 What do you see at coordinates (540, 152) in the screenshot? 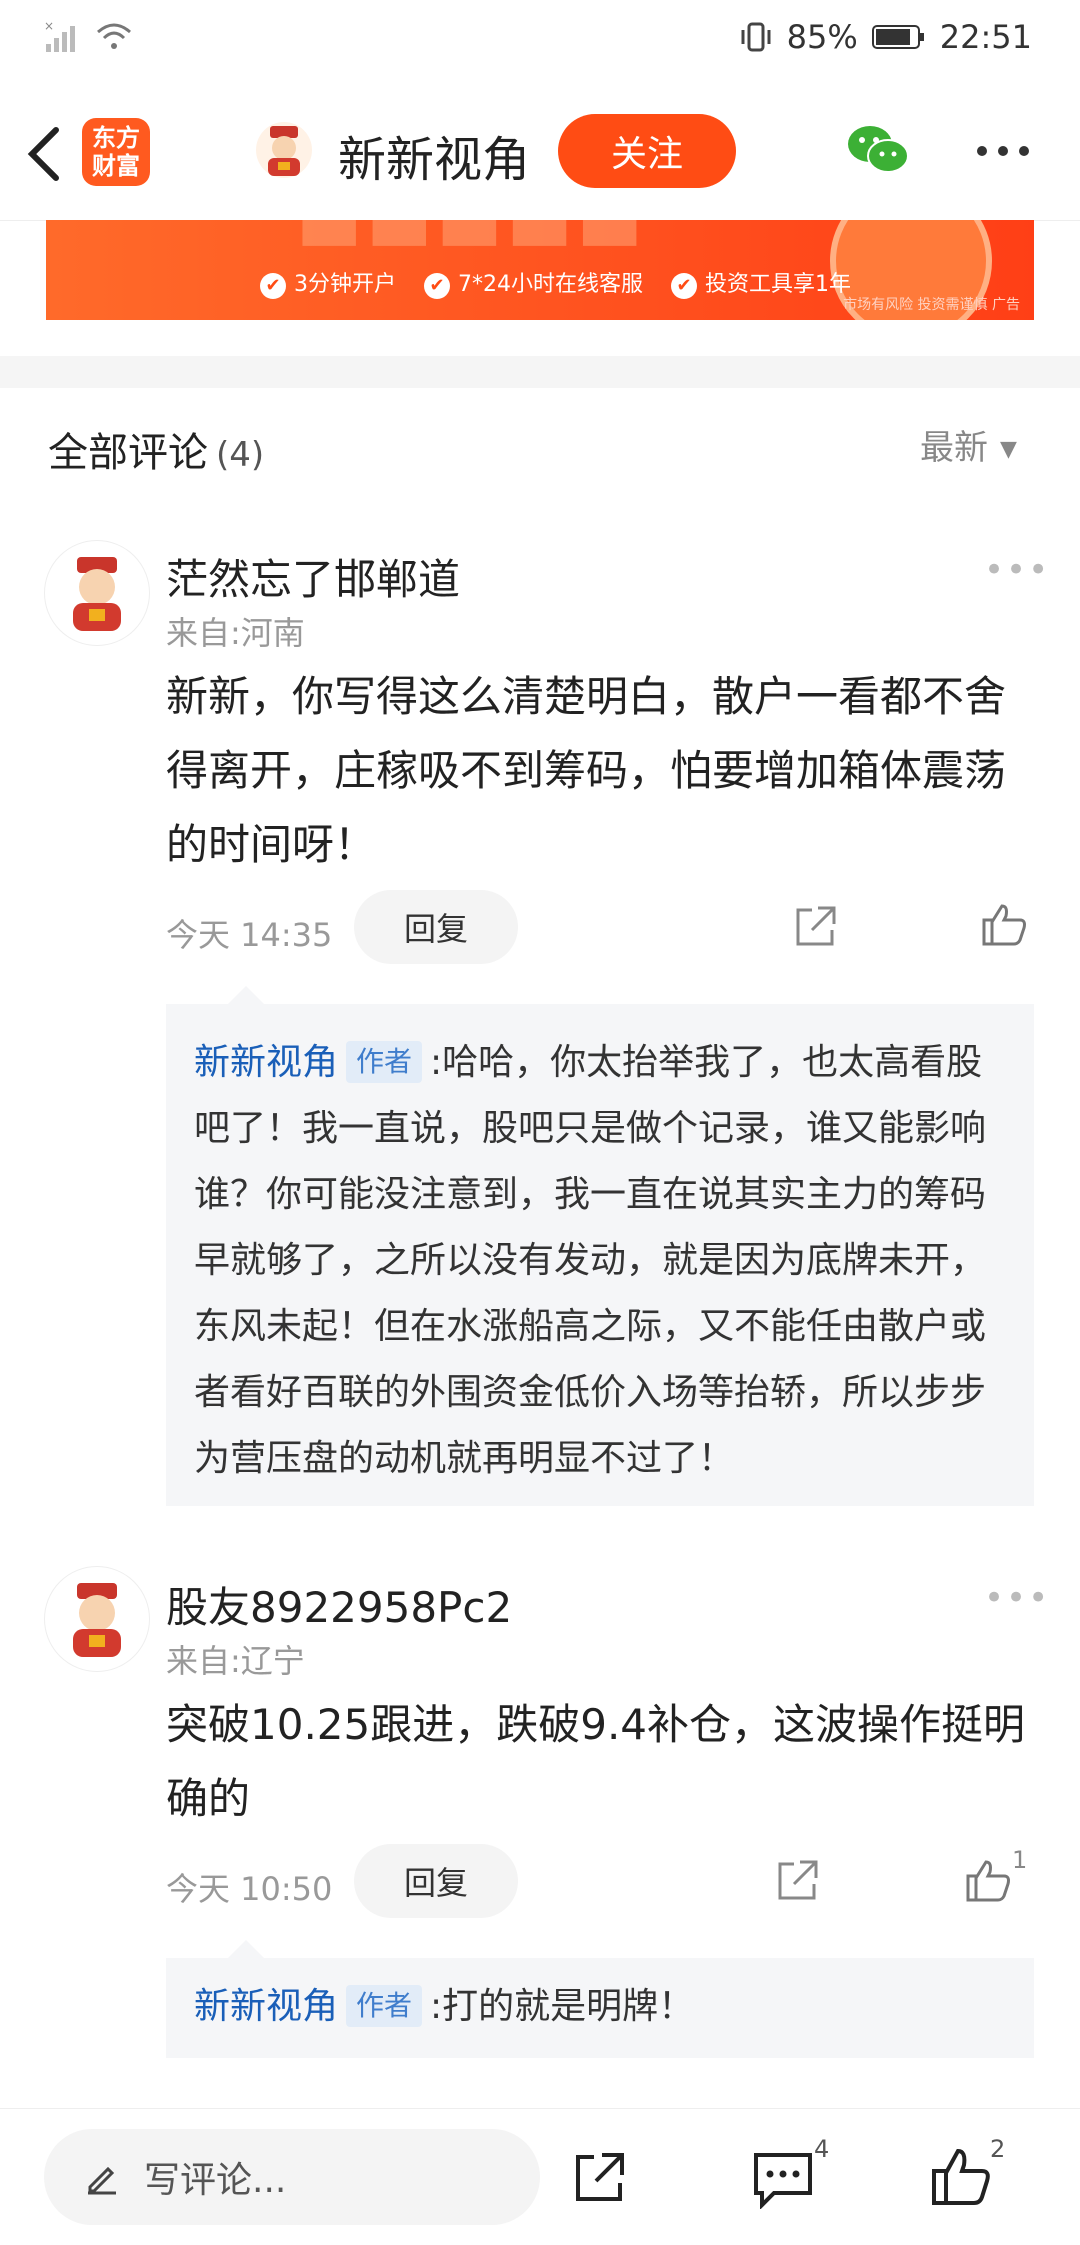
I see `nav-bar: 东方财富 新新视角 关注` at bounding box center [540, 152].